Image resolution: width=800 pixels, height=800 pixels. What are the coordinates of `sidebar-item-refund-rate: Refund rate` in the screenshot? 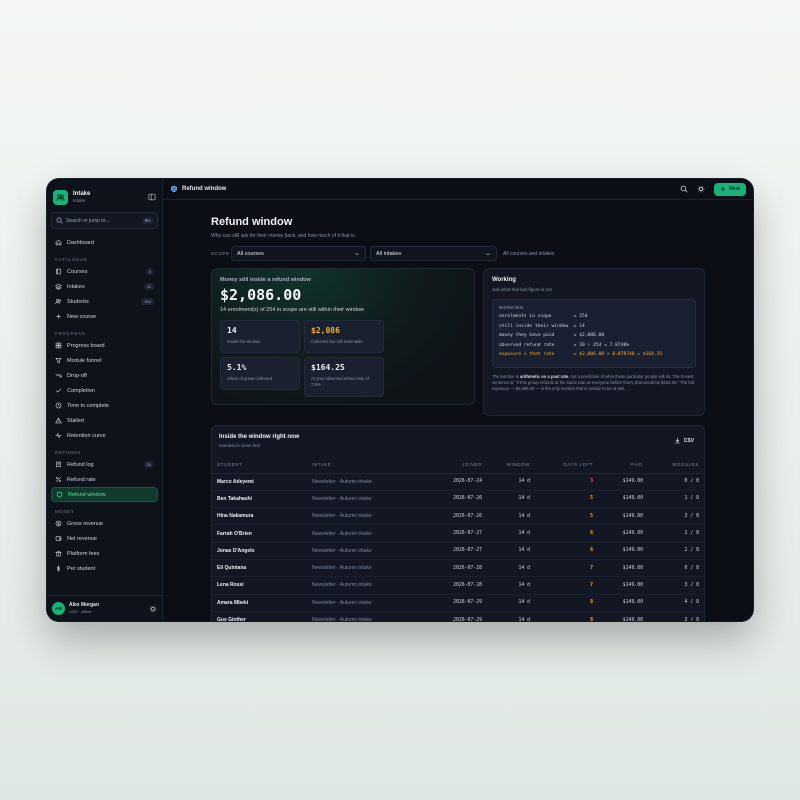 It's located at (104, 479).